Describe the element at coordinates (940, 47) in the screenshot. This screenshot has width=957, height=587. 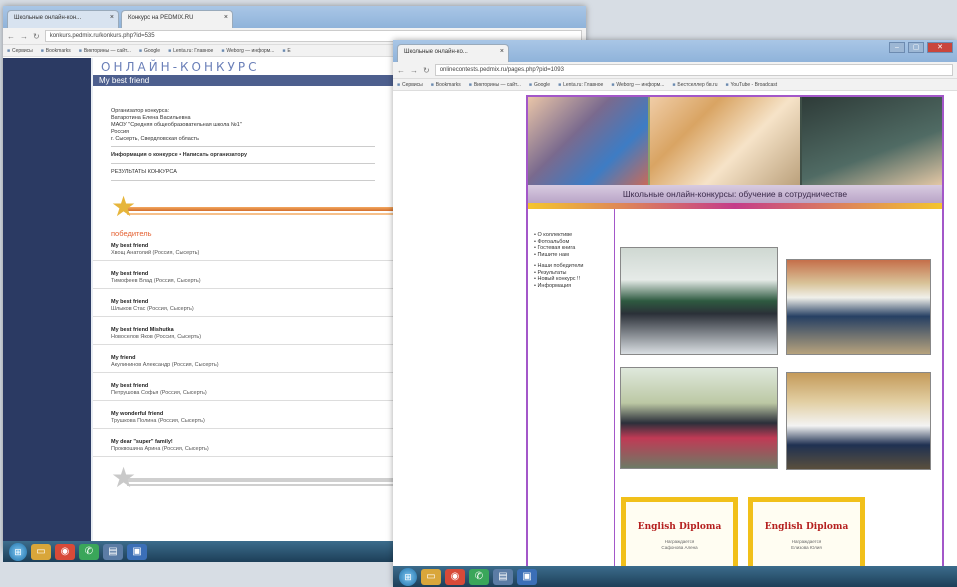
I see `close-window-icon: ✕` at that location.